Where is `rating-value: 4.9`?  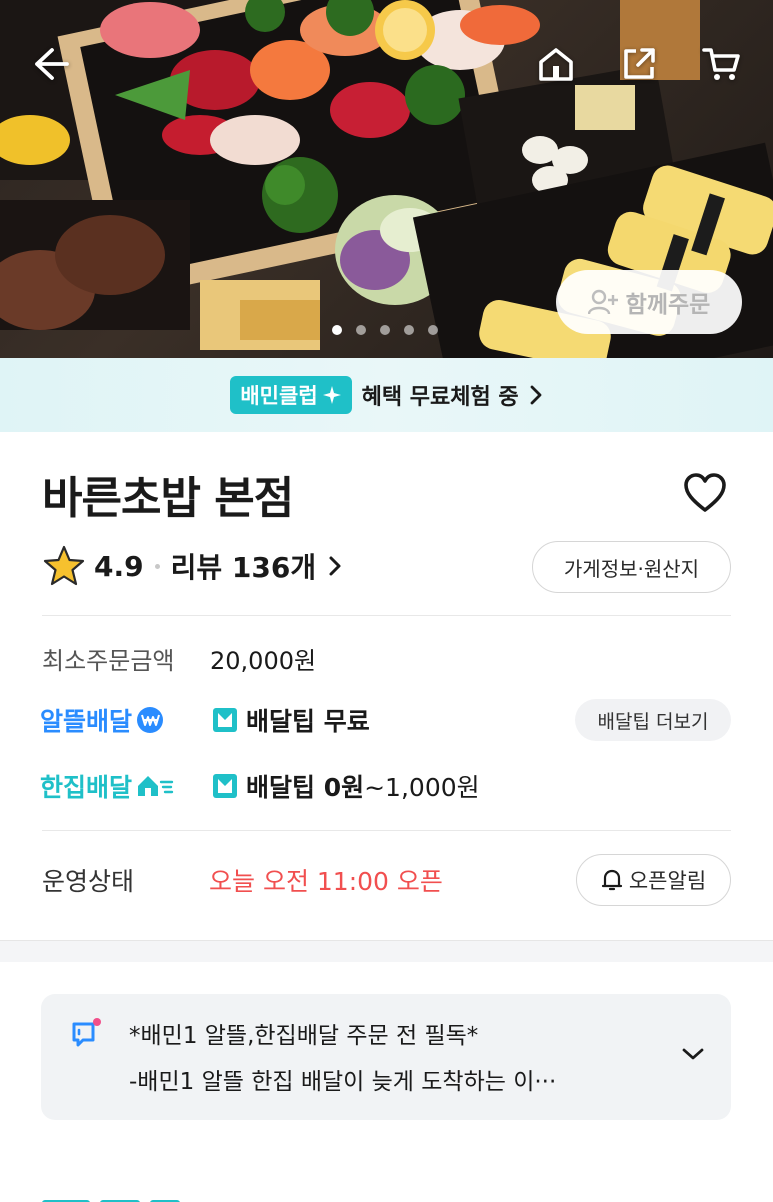
rating-value: 4.9 is located at coordinates (119, 566).